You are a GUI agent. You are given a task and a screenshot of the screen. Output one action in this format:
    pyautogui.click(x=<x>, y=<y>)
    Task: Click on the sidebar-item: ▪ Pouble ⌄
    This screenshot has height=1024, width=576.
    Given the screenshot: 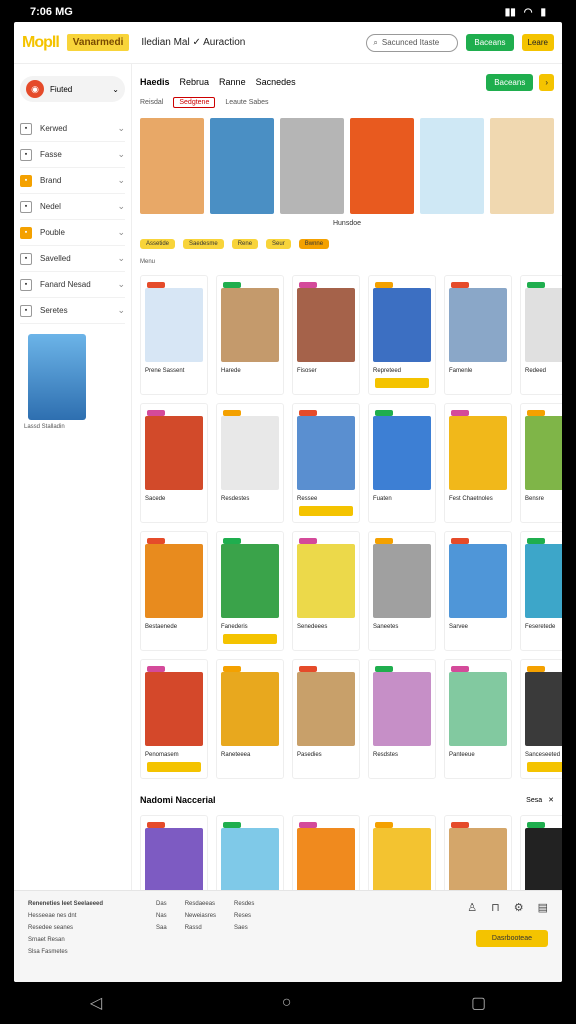 What is the action you would take?
    pyautogui.click(x=72, y=233)
    